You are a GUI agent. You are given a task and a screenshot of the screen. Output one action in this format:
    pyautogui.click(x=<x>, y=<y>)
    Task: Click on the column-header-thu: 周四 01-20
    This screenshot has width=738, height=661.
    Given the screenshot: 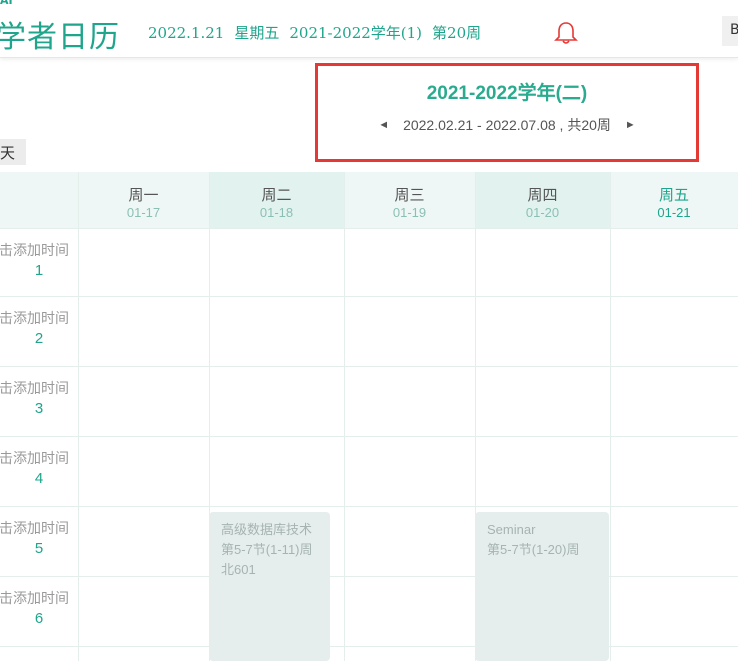 What is the action you would take?
    pyautogui.click(x=542, y=200)
    